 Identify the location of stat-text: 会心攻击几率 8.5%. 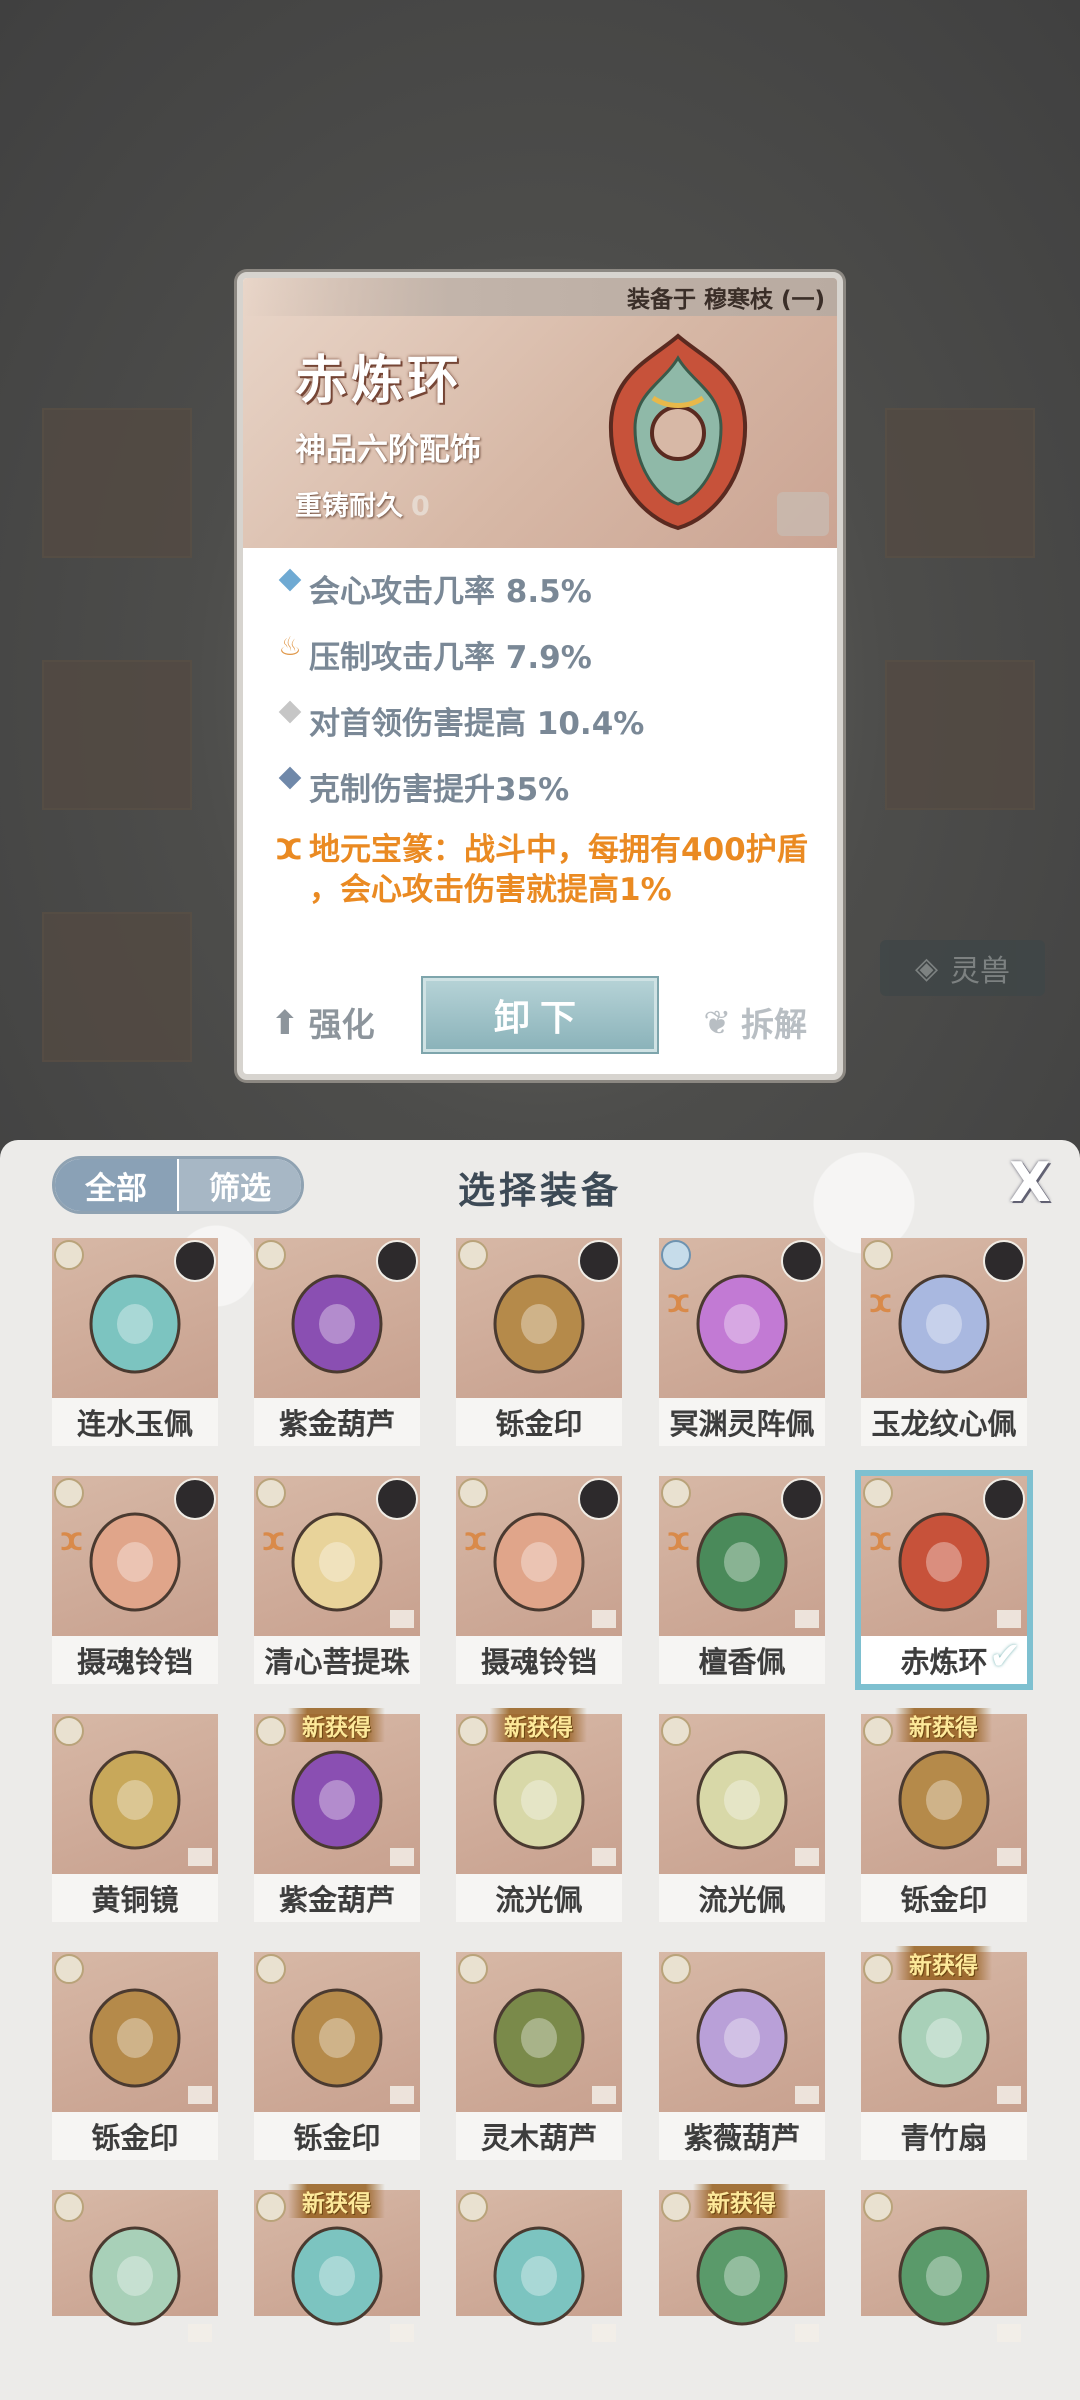
(450, 592).